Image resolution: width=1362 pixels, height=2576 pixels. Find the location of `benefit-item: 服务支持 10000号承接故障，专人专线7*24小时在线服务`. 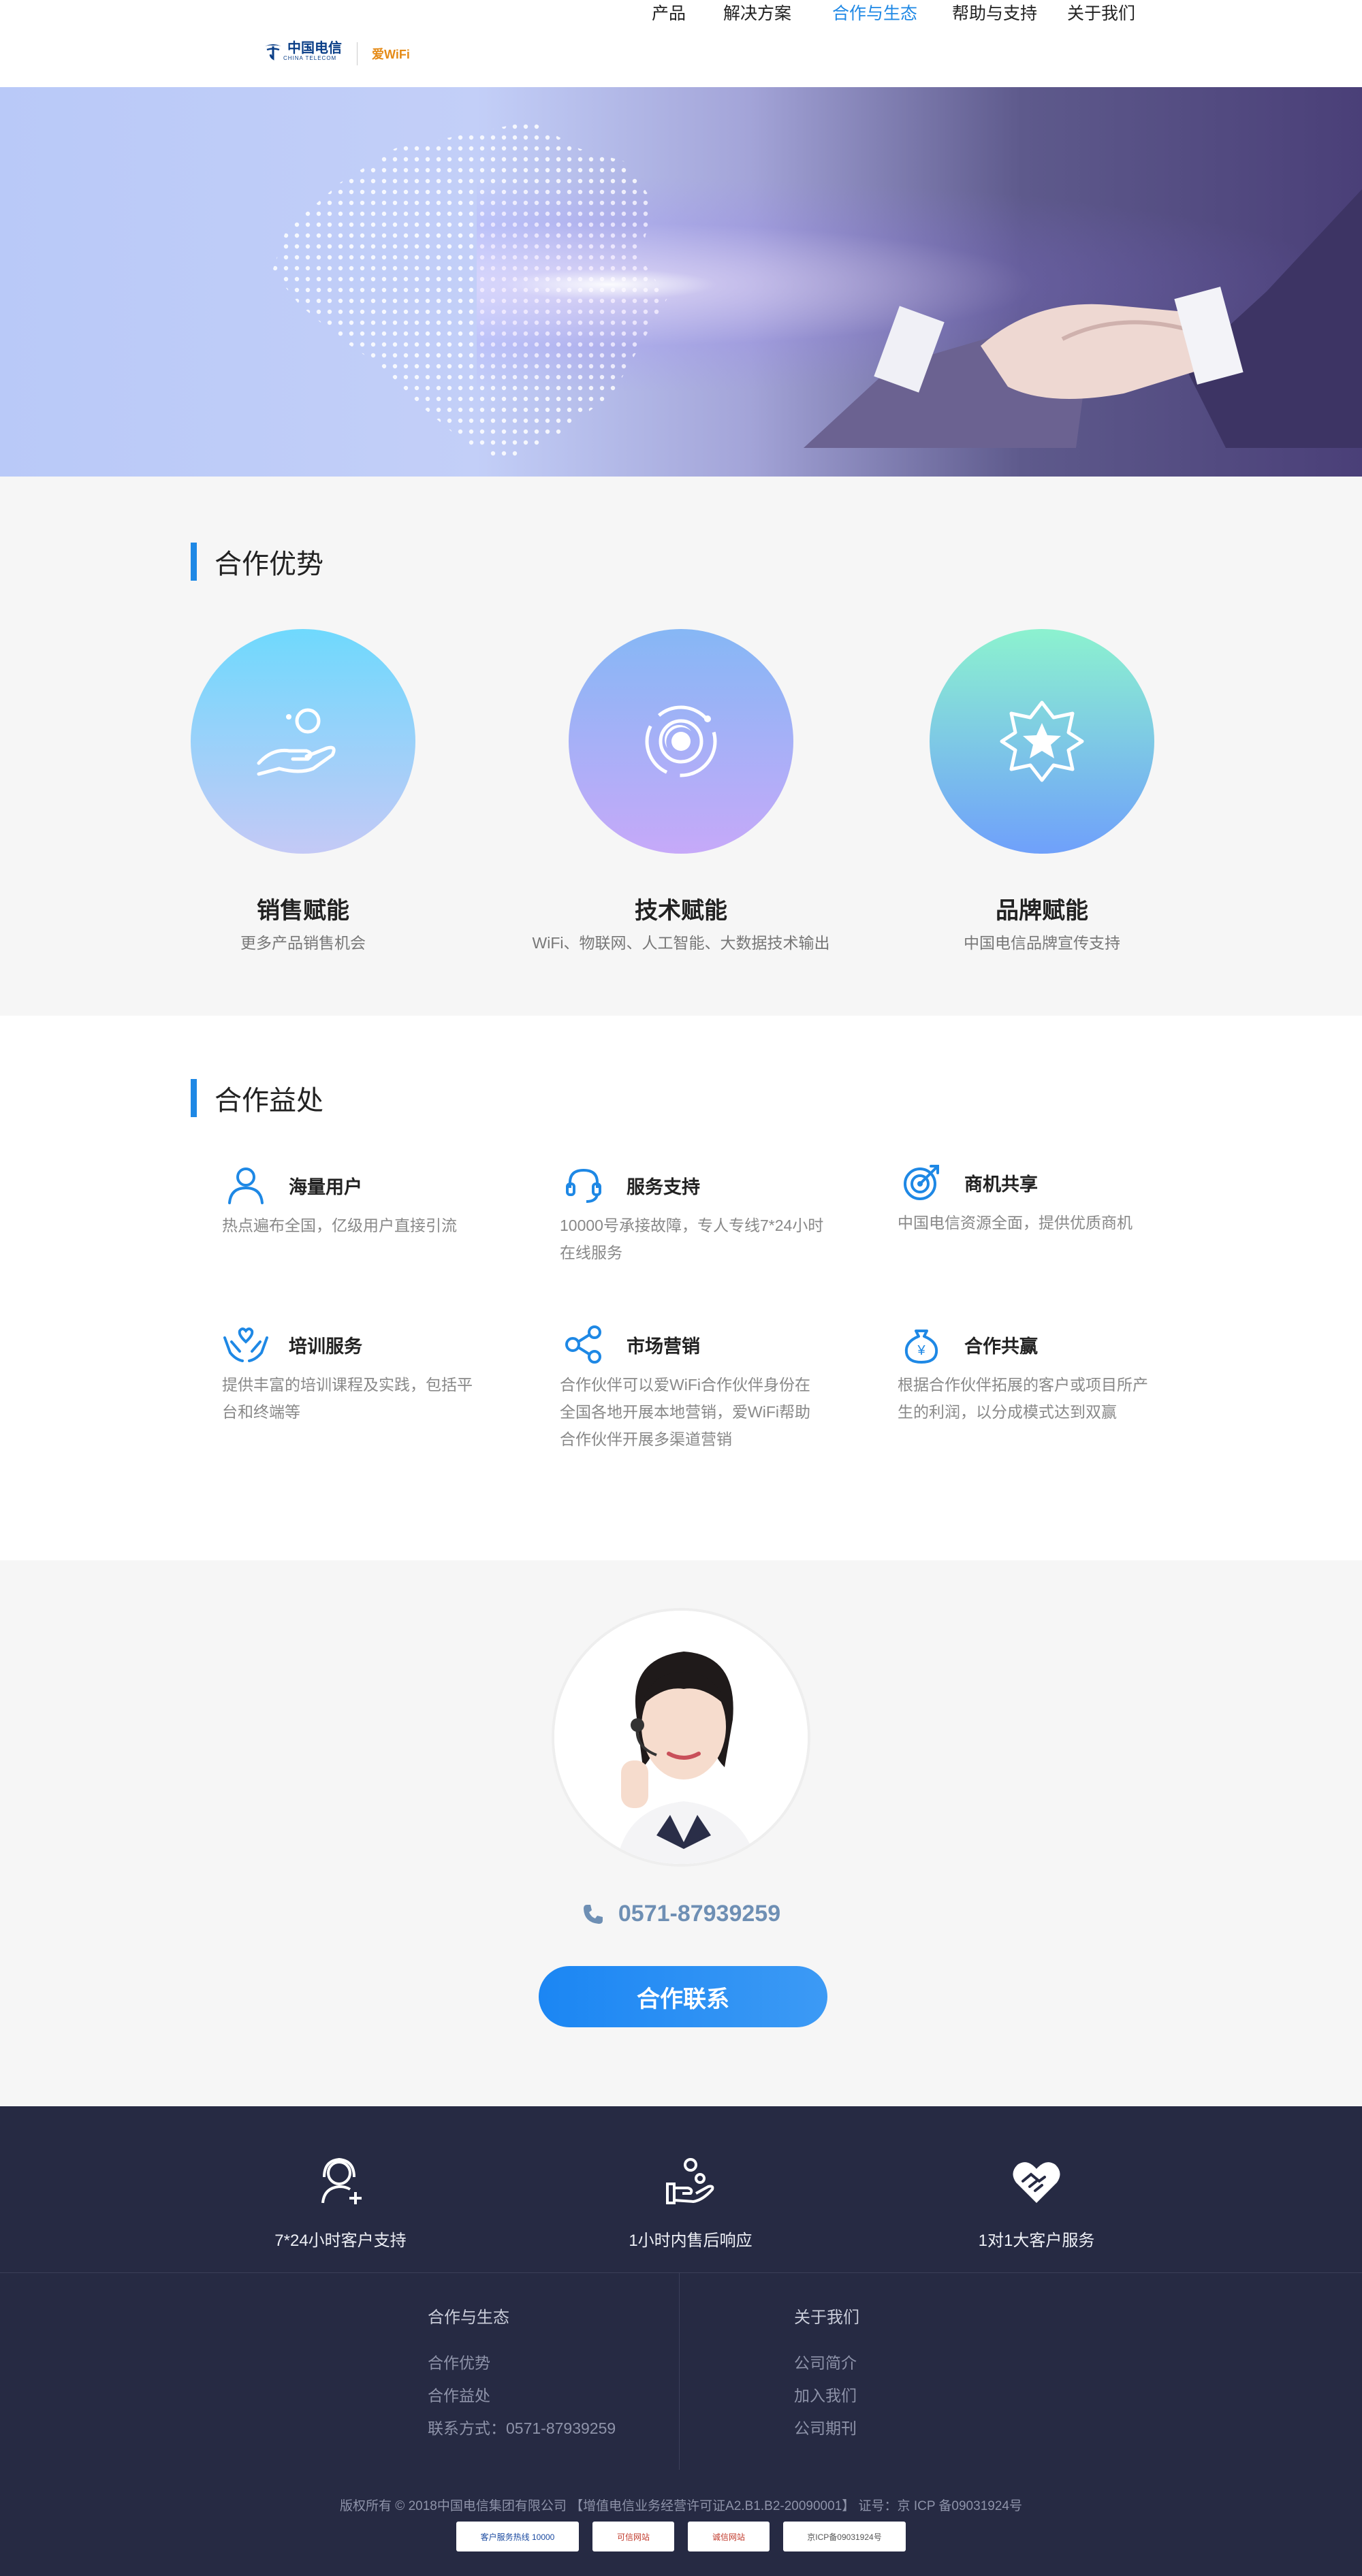

benefit-item: 服务支持 10000号承接故障，专人专线7*24小时在线服务 is located at coordinates (693, 1214).